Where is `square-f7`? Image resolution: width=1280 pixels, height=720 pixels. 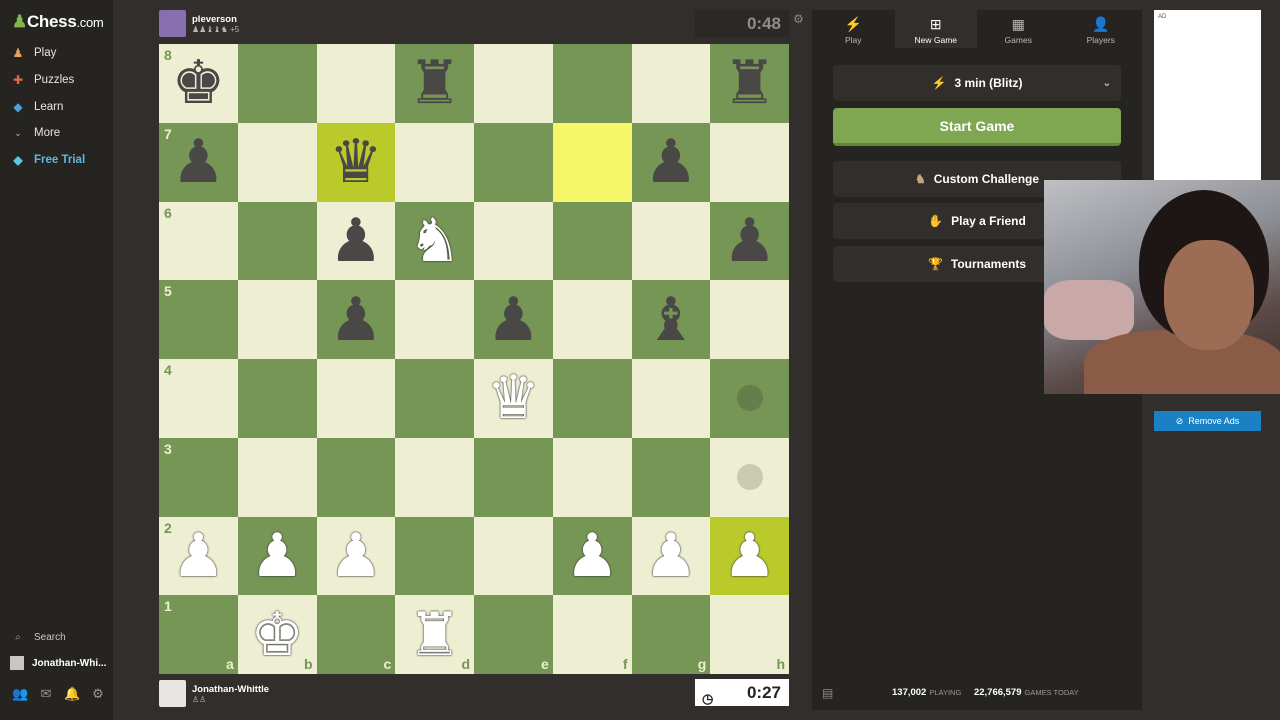
square-f7 is located at coordinates (592, 162).